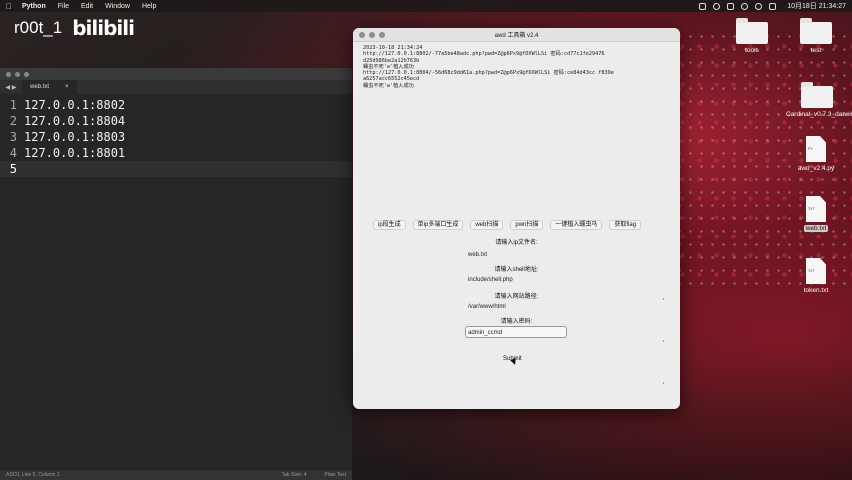 This screenshot has height=480, width=852. What do you see at coordinates (103, 28) in the screenshot?
I see `bilibili-logo: bilibili` at bounding box center [103, 28].